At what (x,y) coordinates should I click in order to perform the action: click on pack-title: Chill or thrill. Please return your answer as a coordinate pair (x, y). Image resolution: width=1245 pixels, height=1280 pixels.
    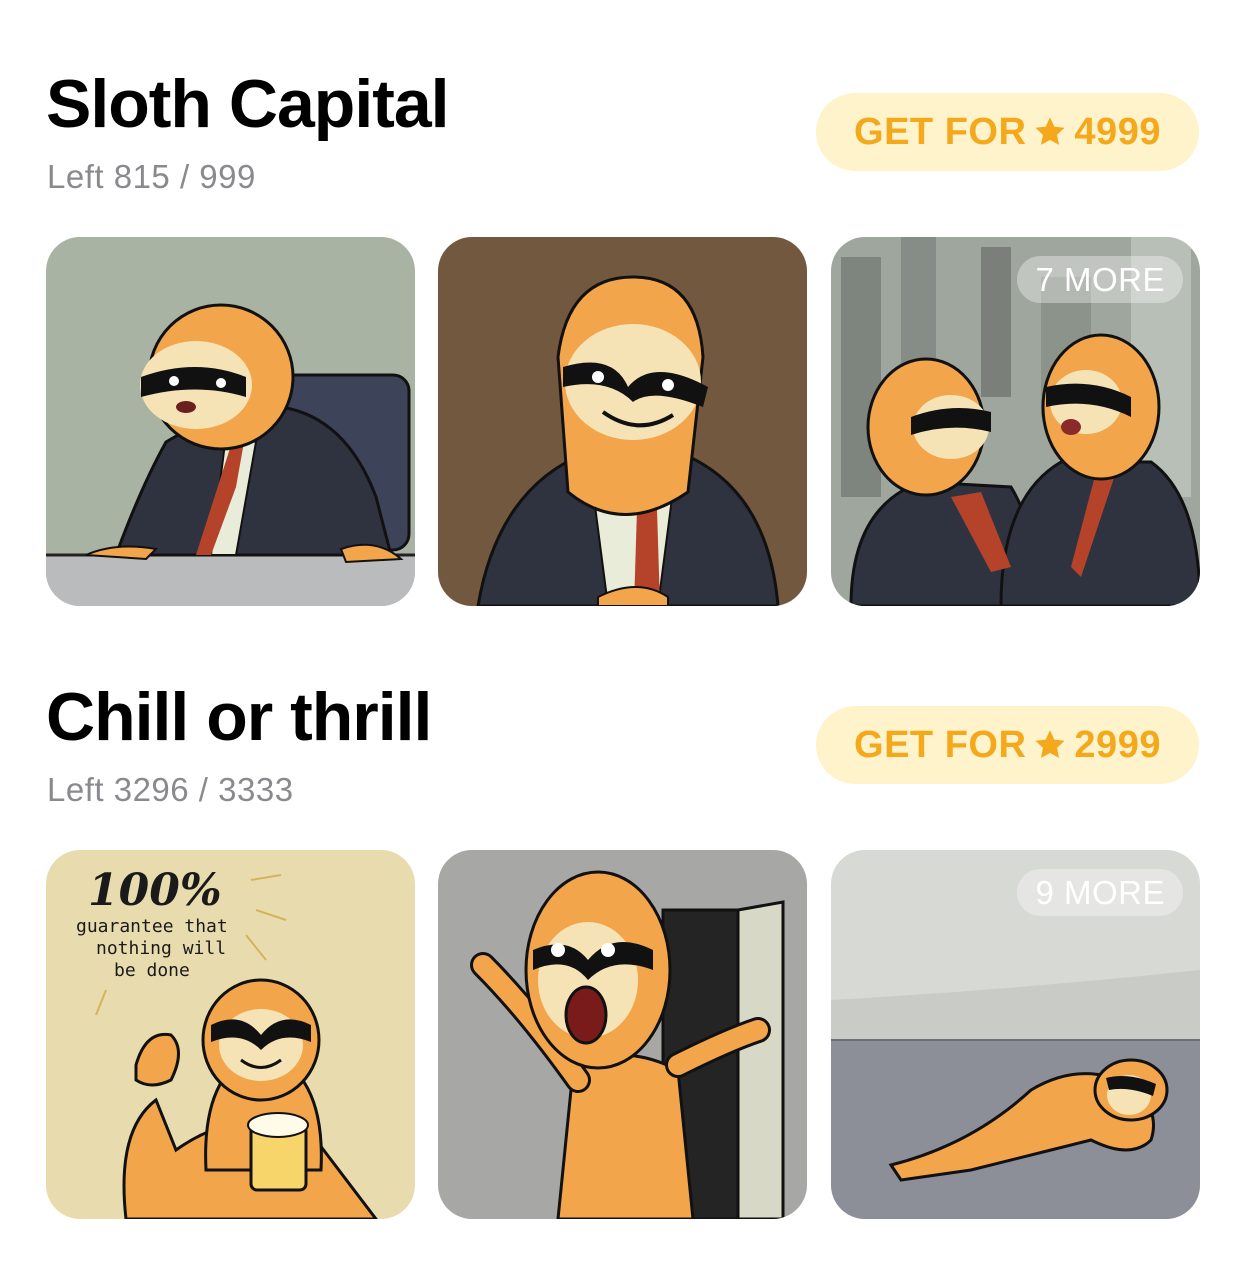
    Looking at the image, I should click on (239, 717).